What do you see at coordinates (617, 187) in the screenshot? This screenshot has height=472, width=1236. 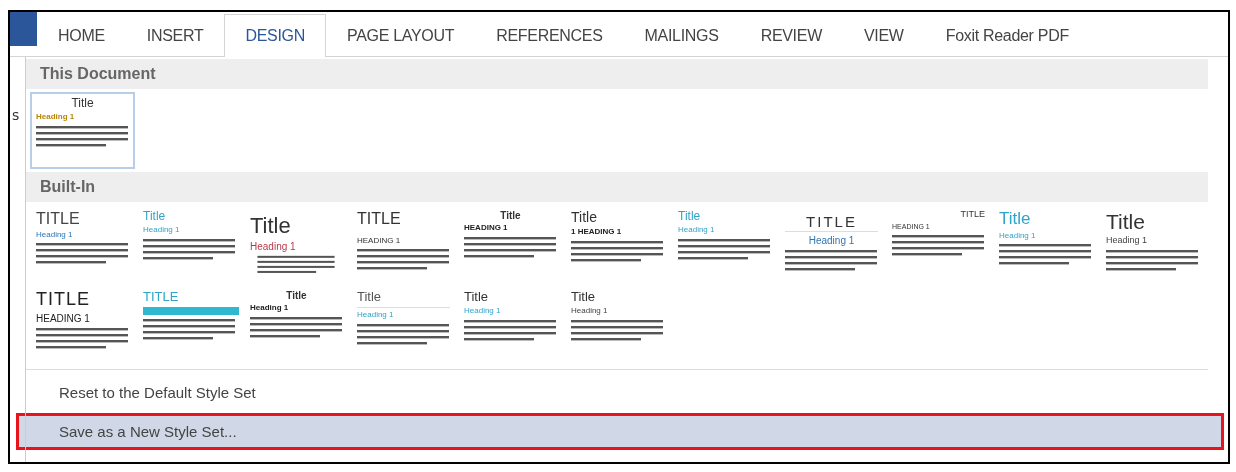 I see `section-header: Built-In` at bounding box center [617, 187].